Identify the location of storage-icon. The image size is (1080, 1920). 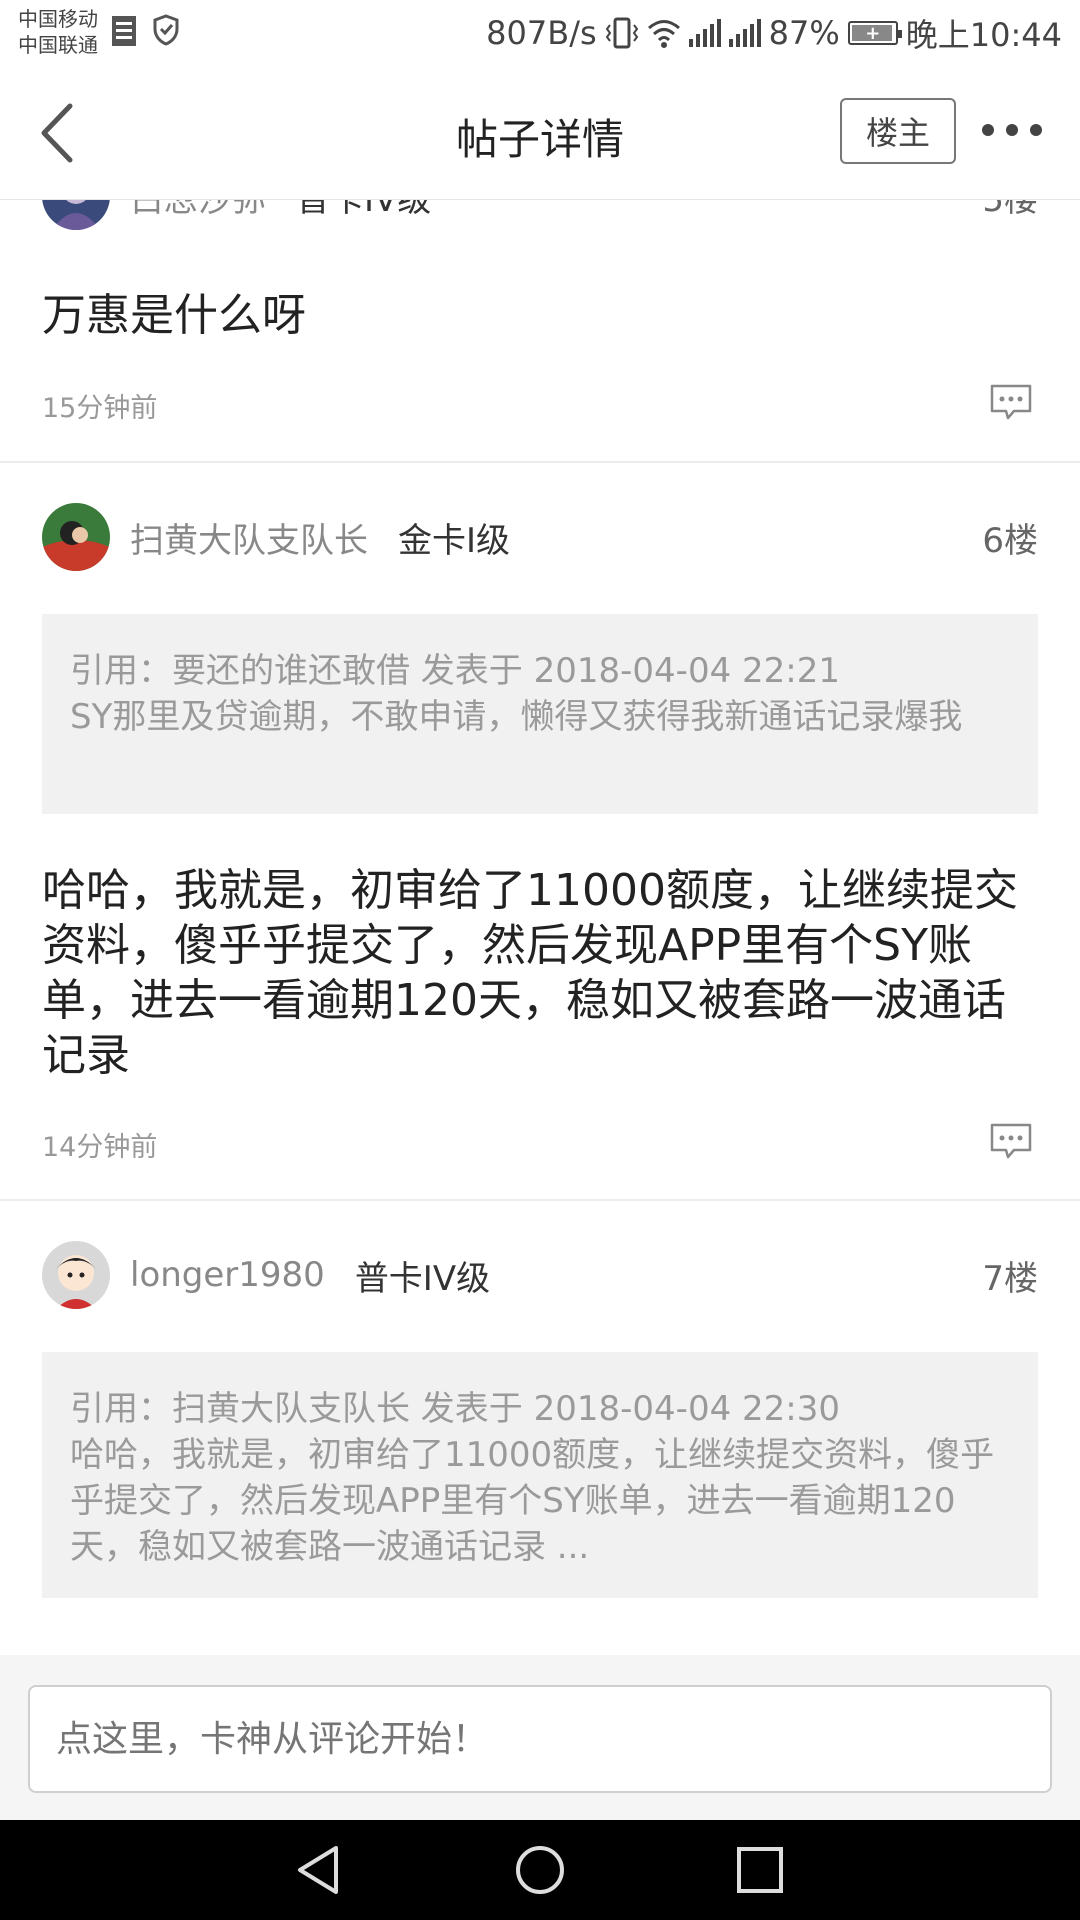
(124, 31).